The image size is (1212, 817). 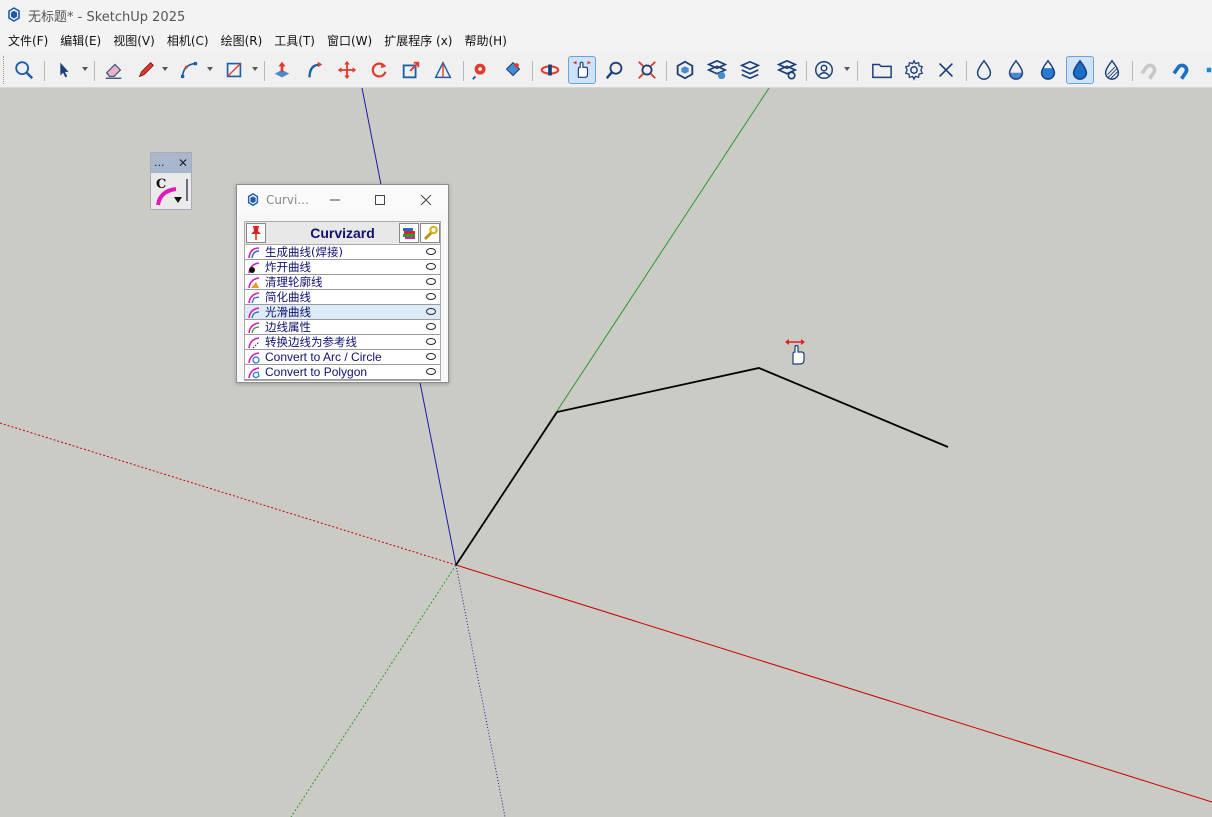 What do you see at coordinates (85, 69) in the screenshot?
I see `select-dropdown` at bounding box center [85, 69].